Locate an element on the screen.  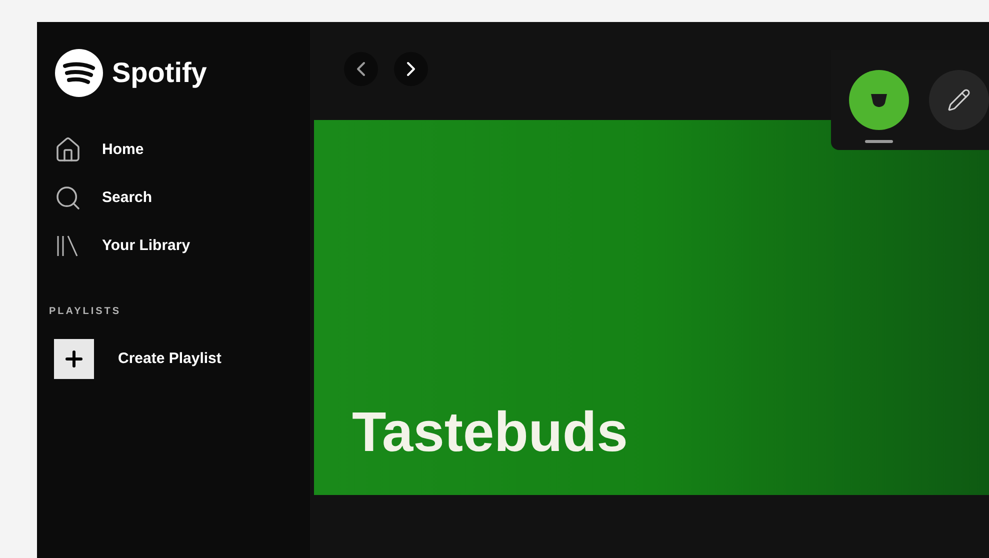
logo-icon is located at coordinates (79, 73).